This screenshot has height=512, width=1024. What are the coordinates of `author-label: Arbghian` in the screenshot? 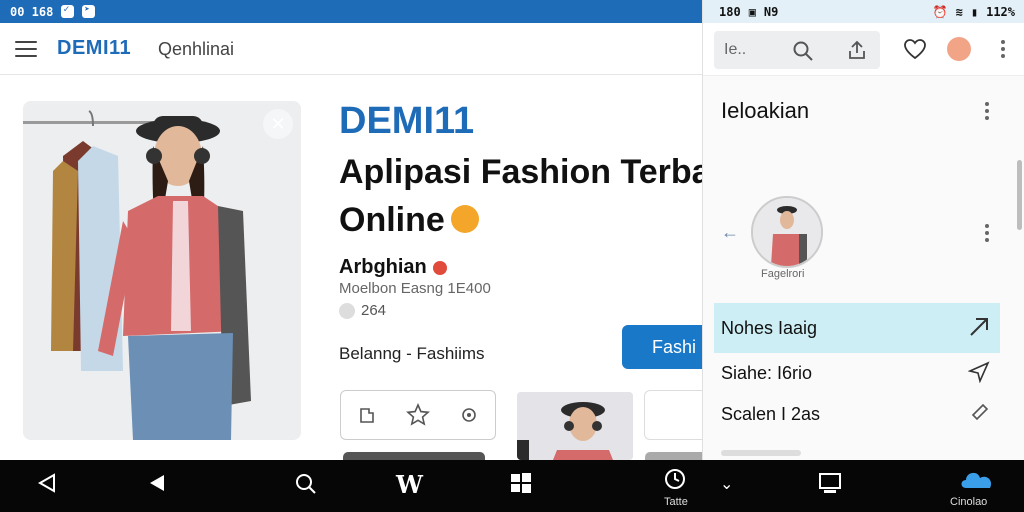 It's located at (383, 267).